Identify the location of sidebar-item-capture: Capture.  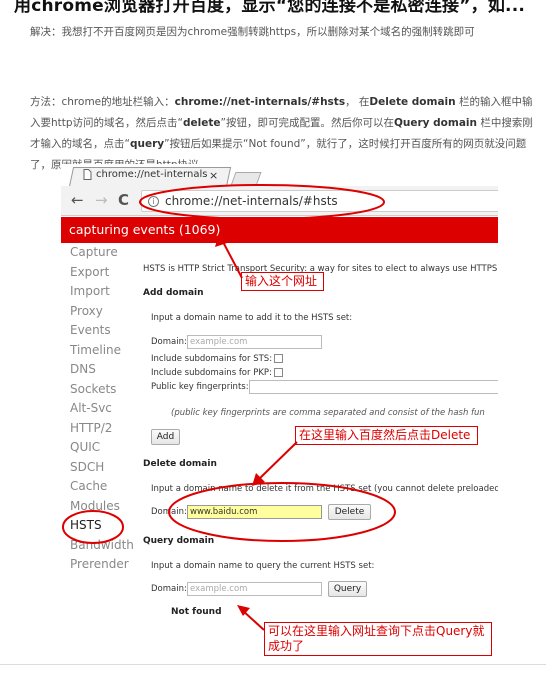
(96, 253).